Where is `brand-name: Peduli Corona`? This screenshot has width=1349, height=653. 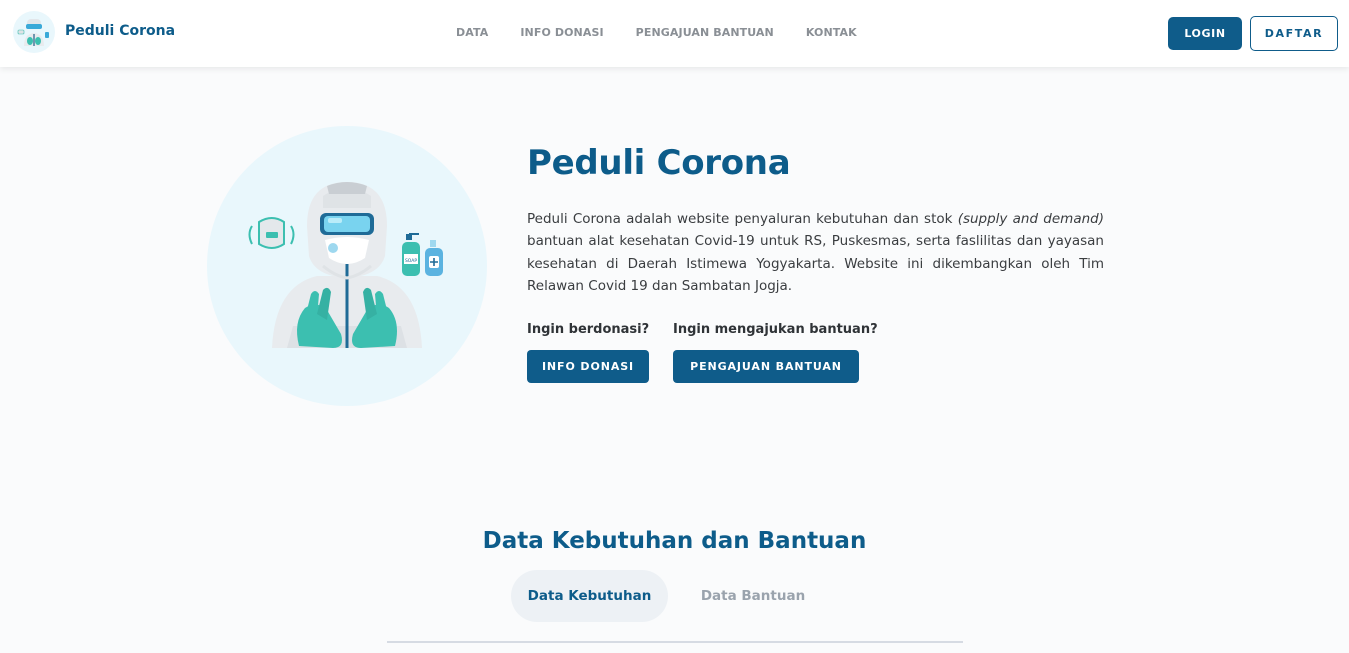 brand-name: Peduli Corona is located at coordinates (120, 31).